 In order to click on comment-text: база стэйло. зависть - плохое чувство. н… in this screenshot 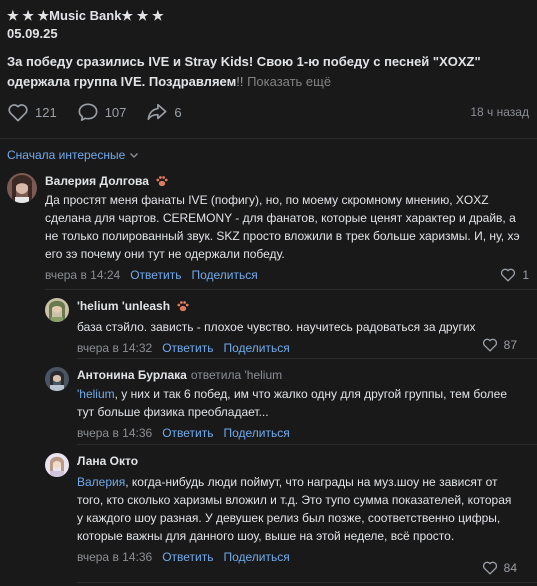, I will do `click(276, 327)`.